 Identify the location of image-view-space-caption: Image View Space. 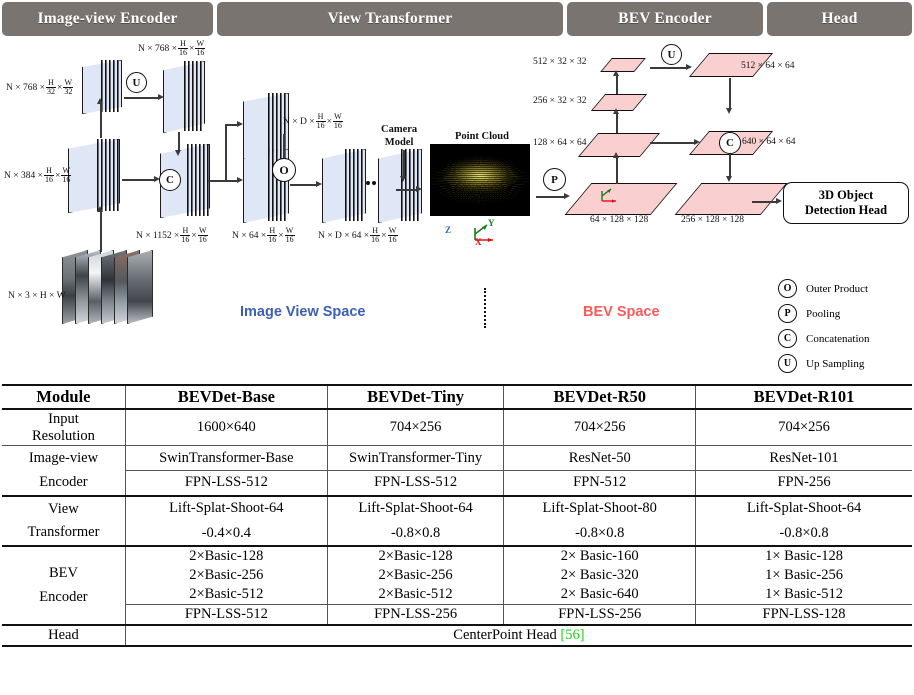
(303, 312).